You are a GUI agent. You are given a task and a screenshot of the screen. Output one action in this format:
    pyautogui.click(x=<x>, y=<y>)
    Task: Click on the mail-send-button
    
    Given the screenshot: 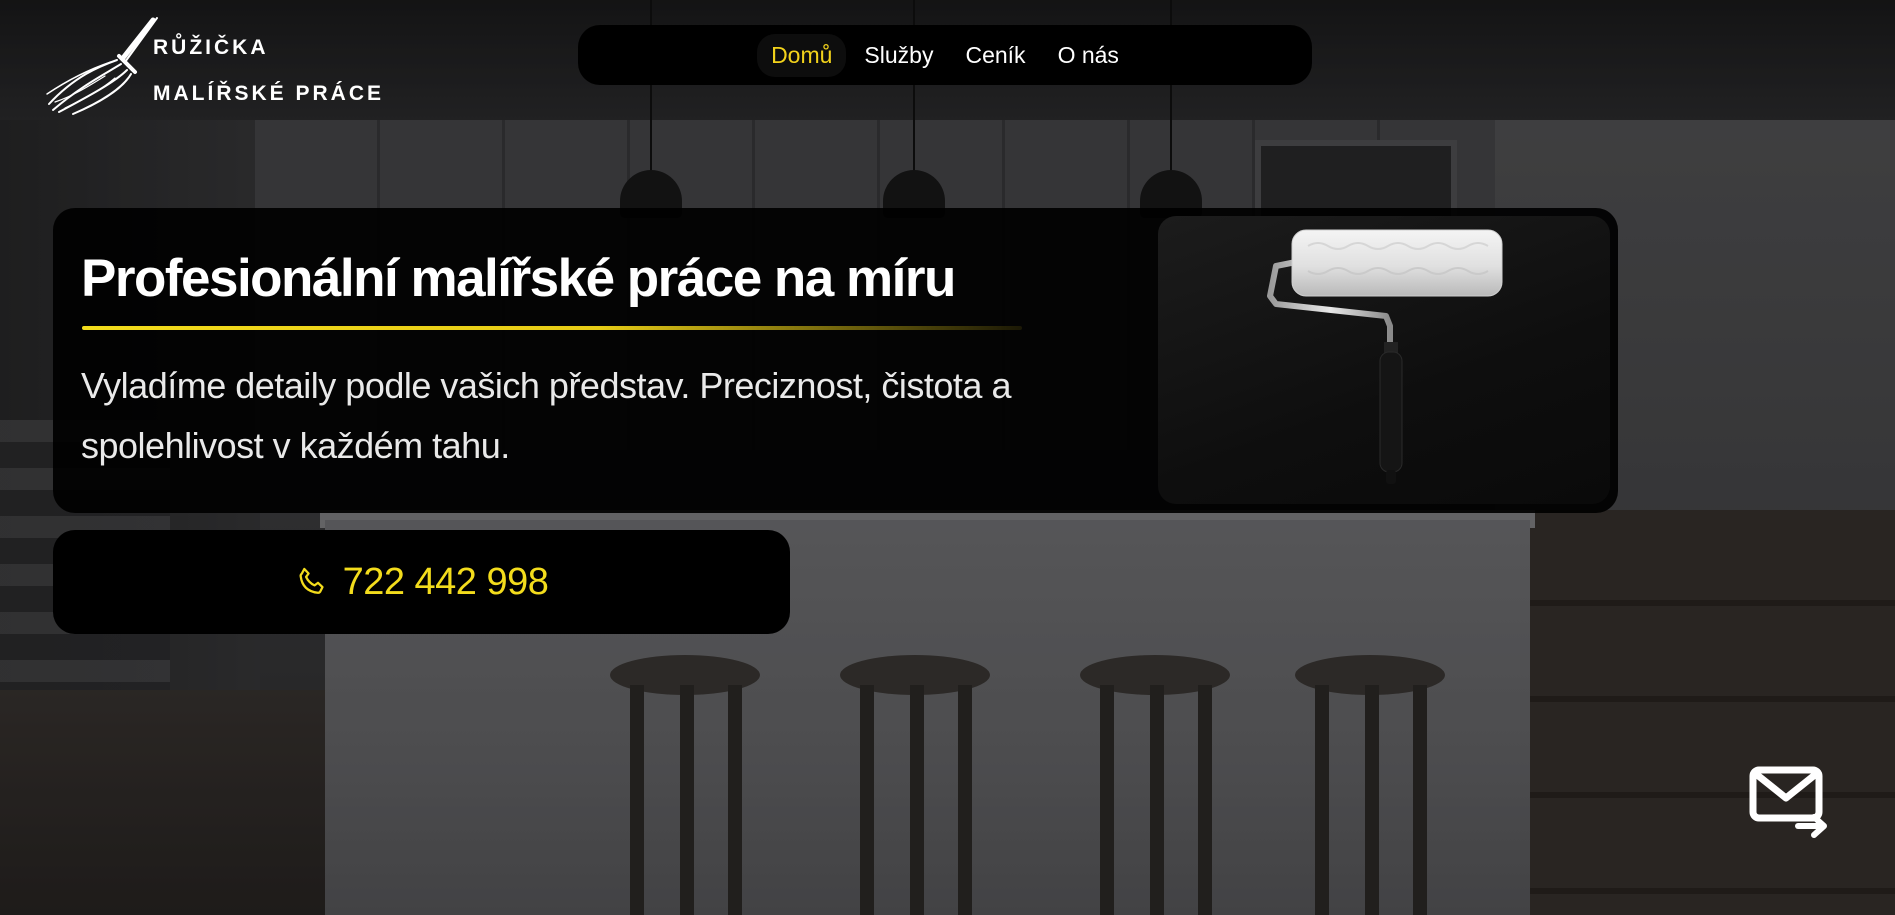 What is the action you would take?
    pyautogui.click(x=1789, y=802)
    